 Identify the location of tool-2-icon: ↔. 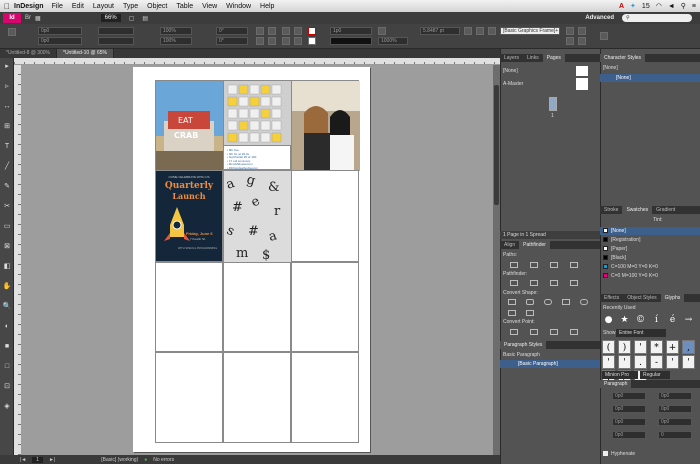
(7, 106).